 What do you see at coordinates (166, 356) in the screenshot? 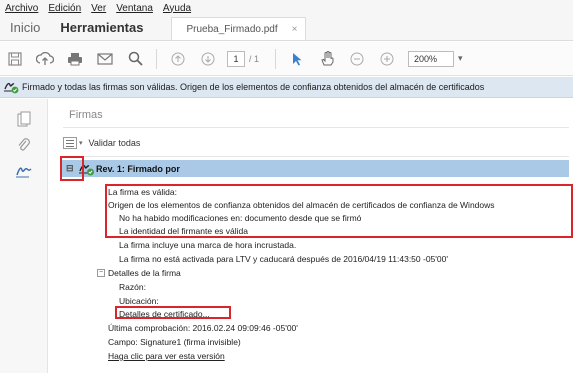
I see `view-version-link: Haga clic para ver esta versión` at bounding box center [166, 356].